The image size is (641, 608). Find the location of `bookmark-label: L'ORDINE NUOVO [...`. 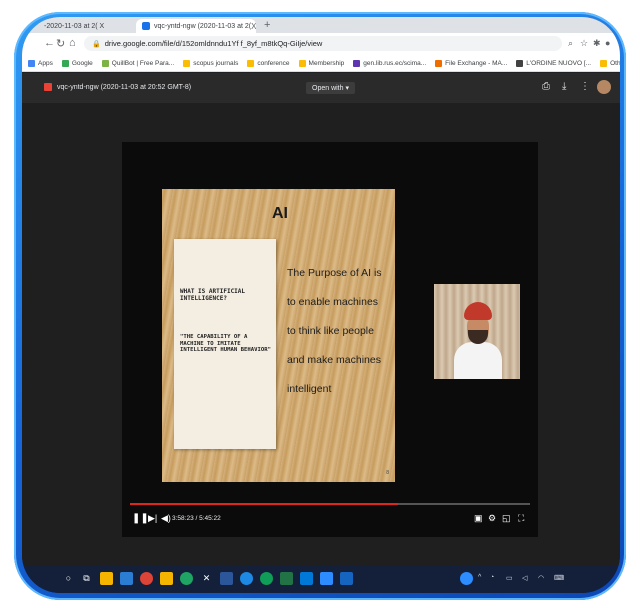

bookmark-label: L'ORDINE NUOVO [... is located at coordinates (559, 63).